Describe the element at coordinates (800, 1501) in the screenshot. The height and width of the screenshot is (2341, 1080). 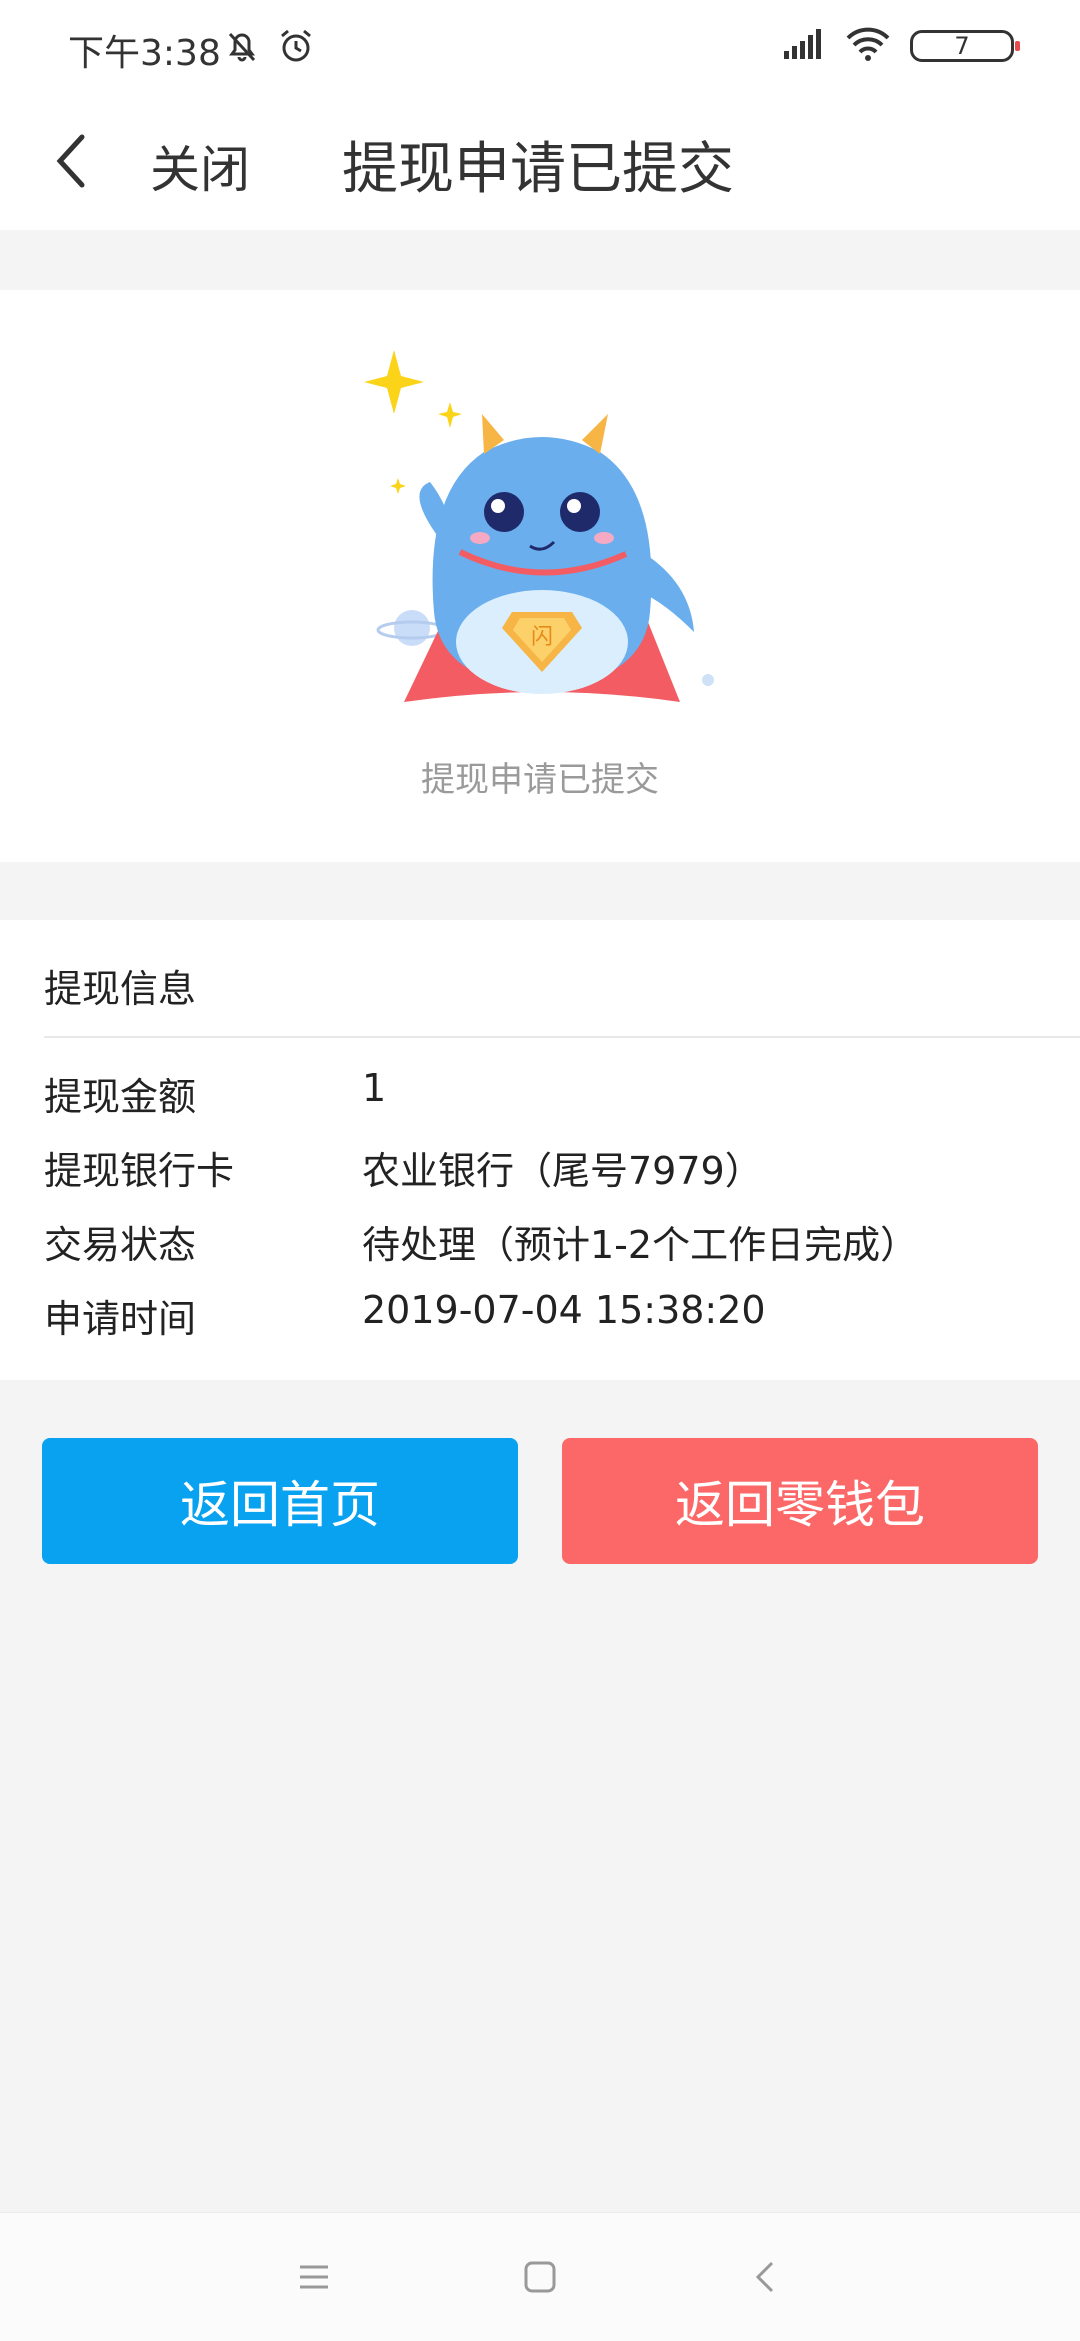
I see `back-to-wallet-button: 返回零钱包` at that location.